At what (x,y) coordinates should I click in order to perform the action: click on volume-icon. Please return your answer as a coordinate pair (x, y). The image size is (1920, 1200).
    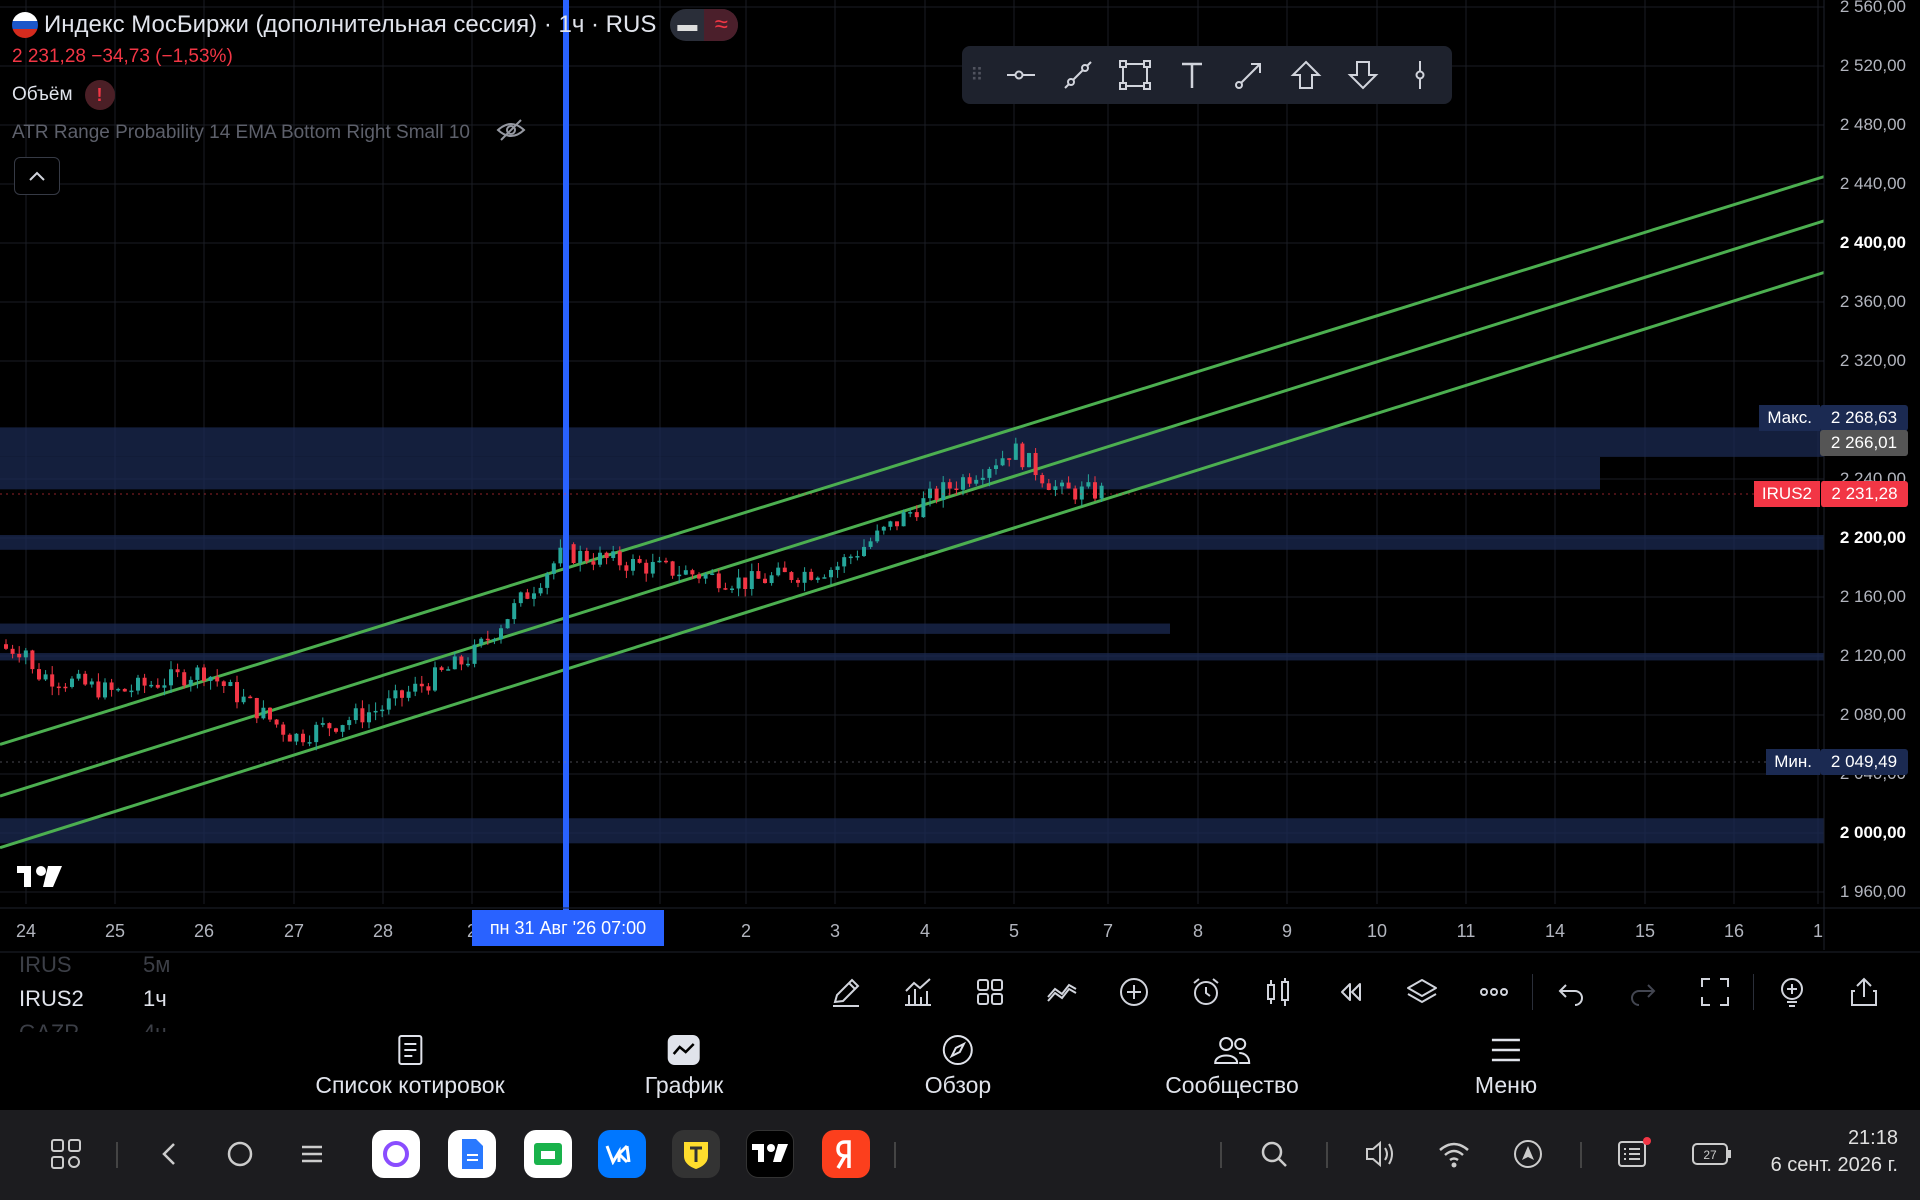
    Looking at the image, I should click on (1379, 1154).